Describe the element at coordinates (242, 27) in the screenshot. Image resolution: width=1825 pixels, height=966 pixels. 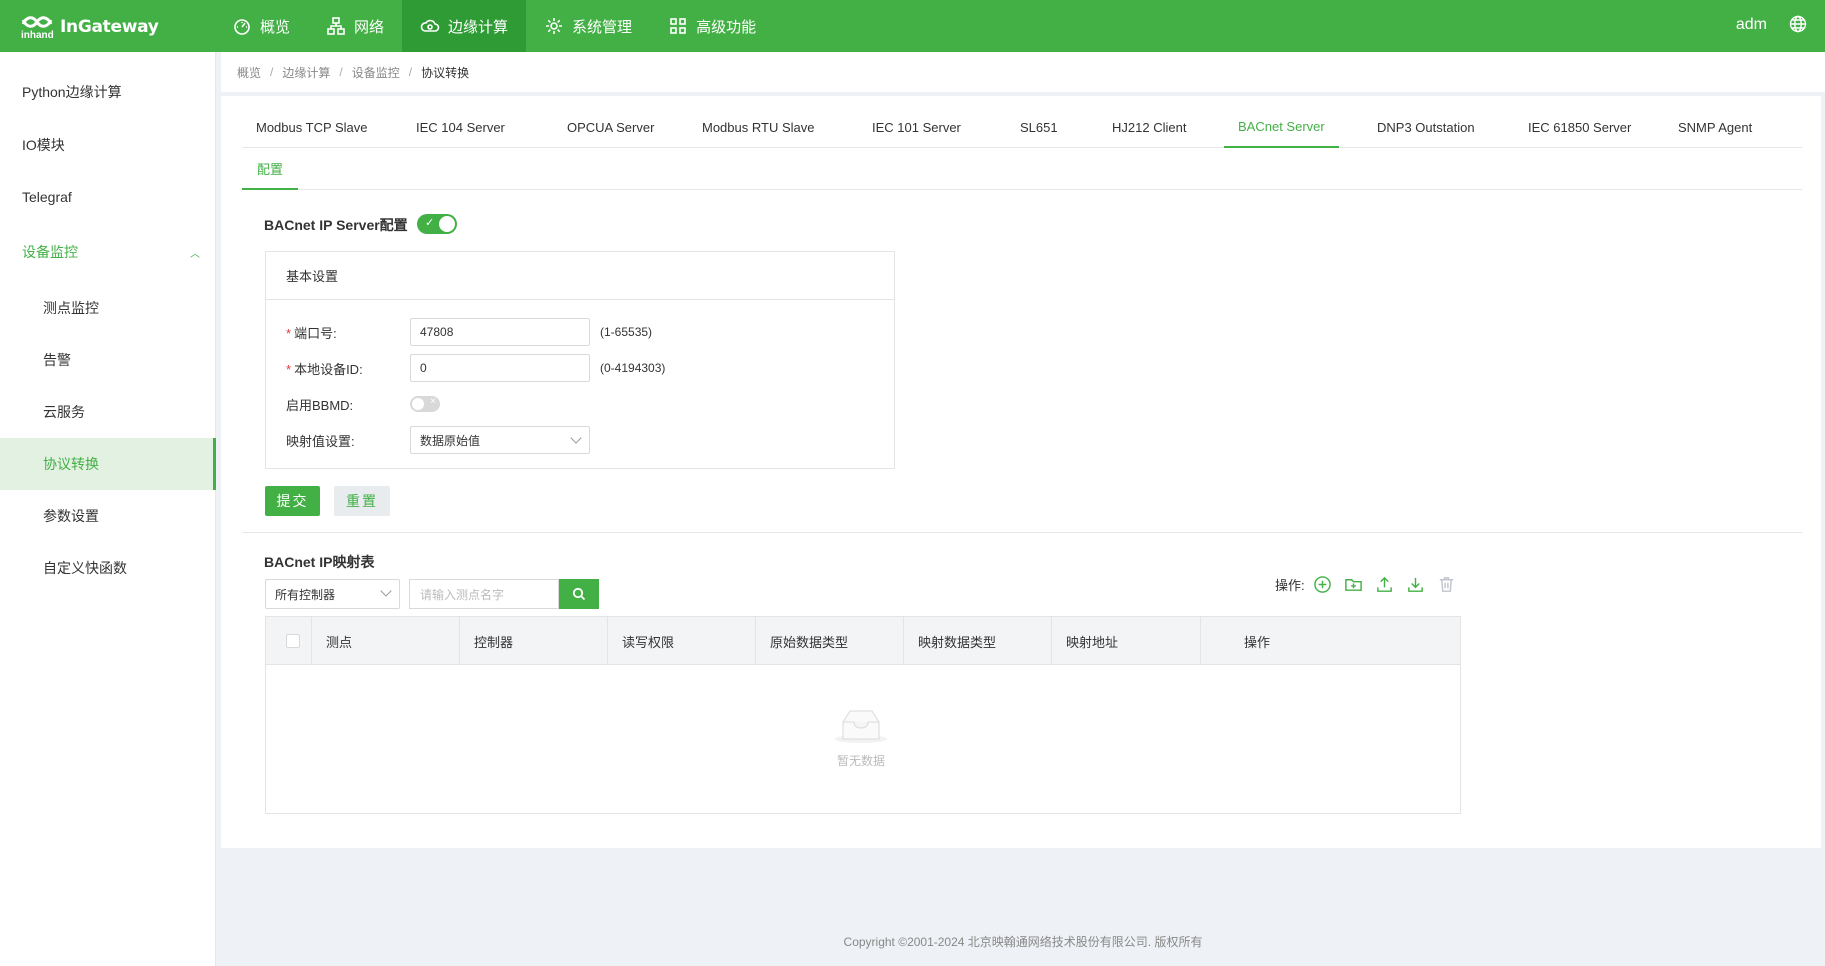
I see `dashboard-icon` at that location.